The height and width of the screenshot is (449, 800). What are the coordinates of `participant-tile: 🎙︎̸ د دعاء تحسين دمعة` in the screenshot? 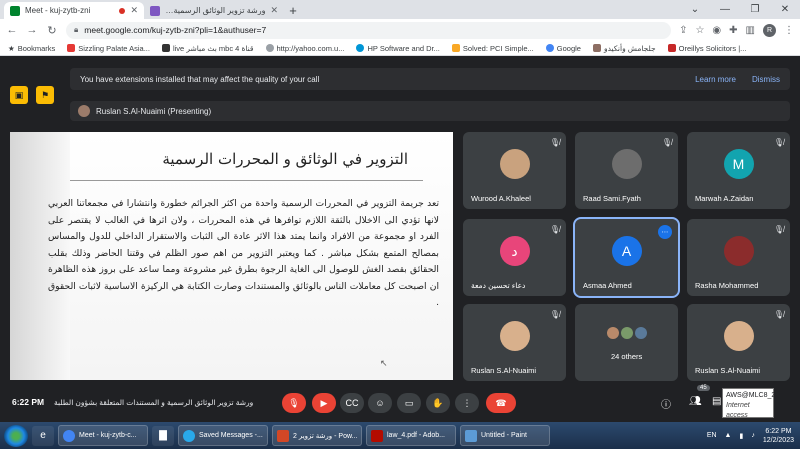 It's located at (514, 257).